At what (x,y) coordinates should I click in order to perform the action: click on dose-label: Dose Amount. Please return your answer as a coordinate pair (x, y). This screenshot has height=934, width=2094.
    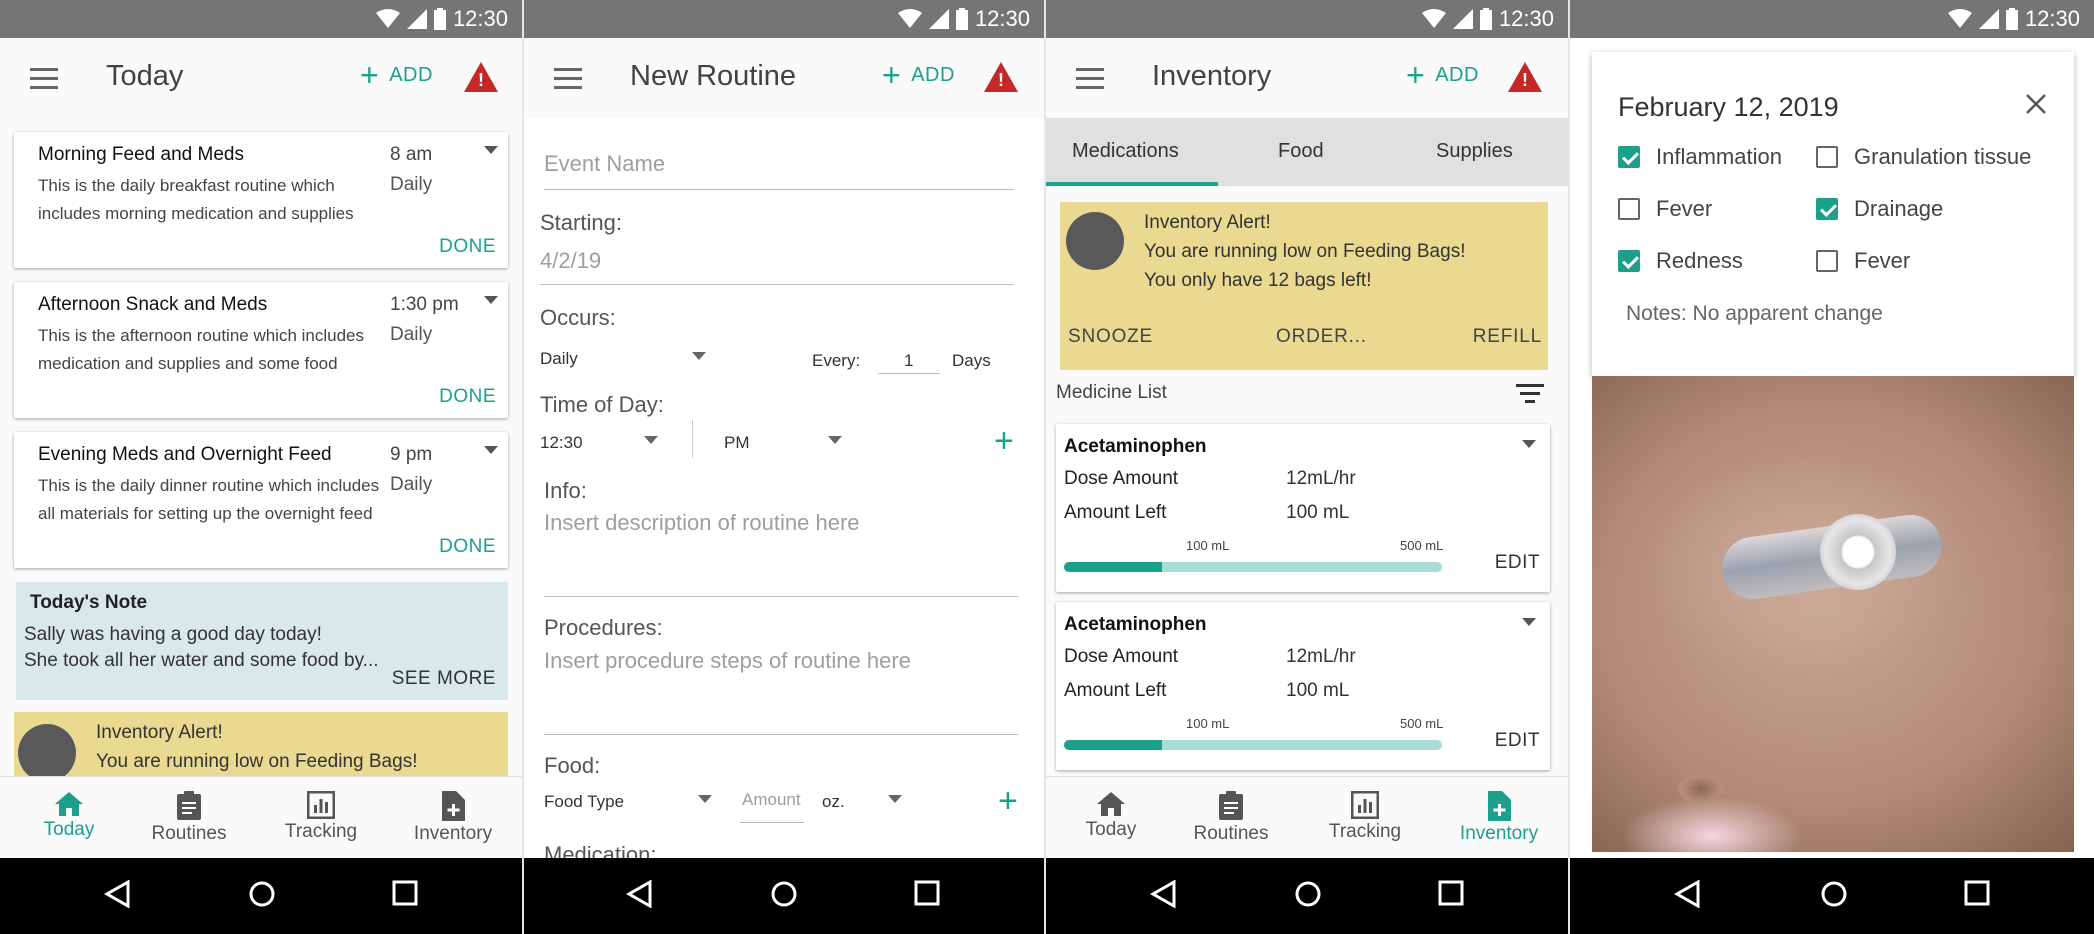
    Looking at the image, I should click on (1121, 656).